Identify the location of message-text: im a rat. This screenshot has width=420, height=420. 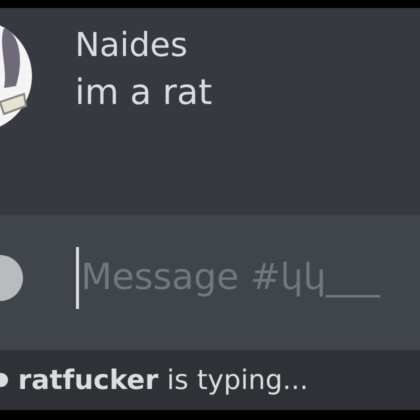
(143, 93).